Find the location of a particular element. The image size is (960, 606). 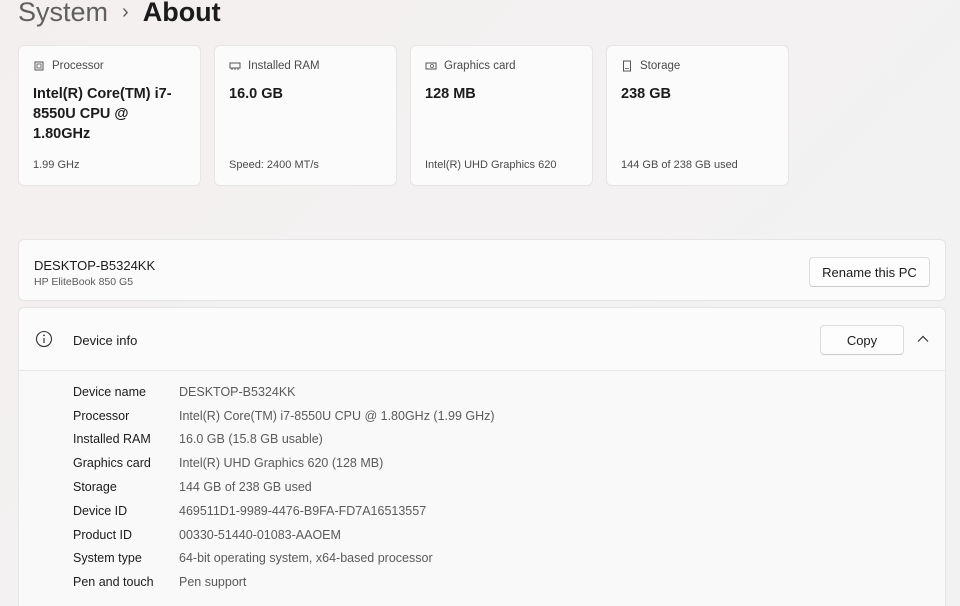

info-icon is located at coordinates (44, 339).